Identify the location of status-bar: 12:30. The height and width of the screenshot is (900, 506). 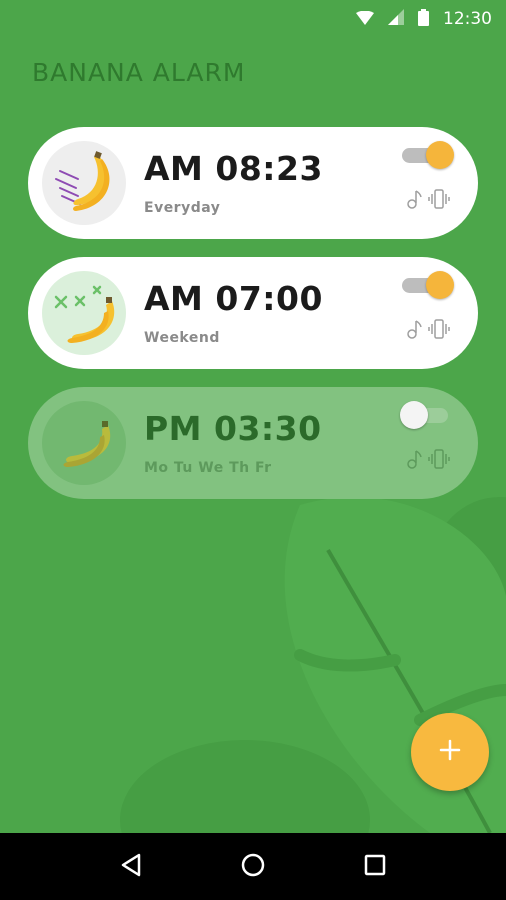
(253, 19).